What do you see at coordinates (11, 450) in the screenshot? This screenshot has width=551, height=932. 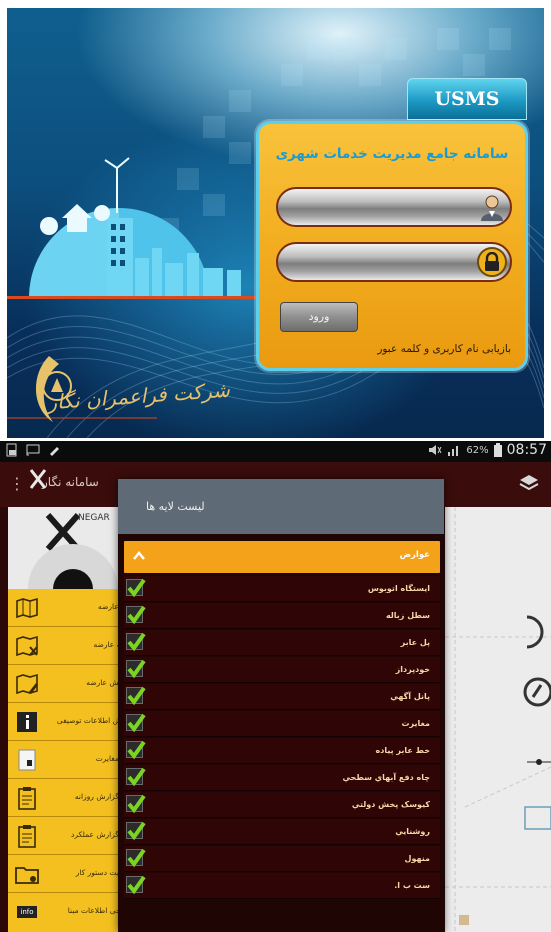 I see `notification-image-icon` at bounding box center [11, 450].